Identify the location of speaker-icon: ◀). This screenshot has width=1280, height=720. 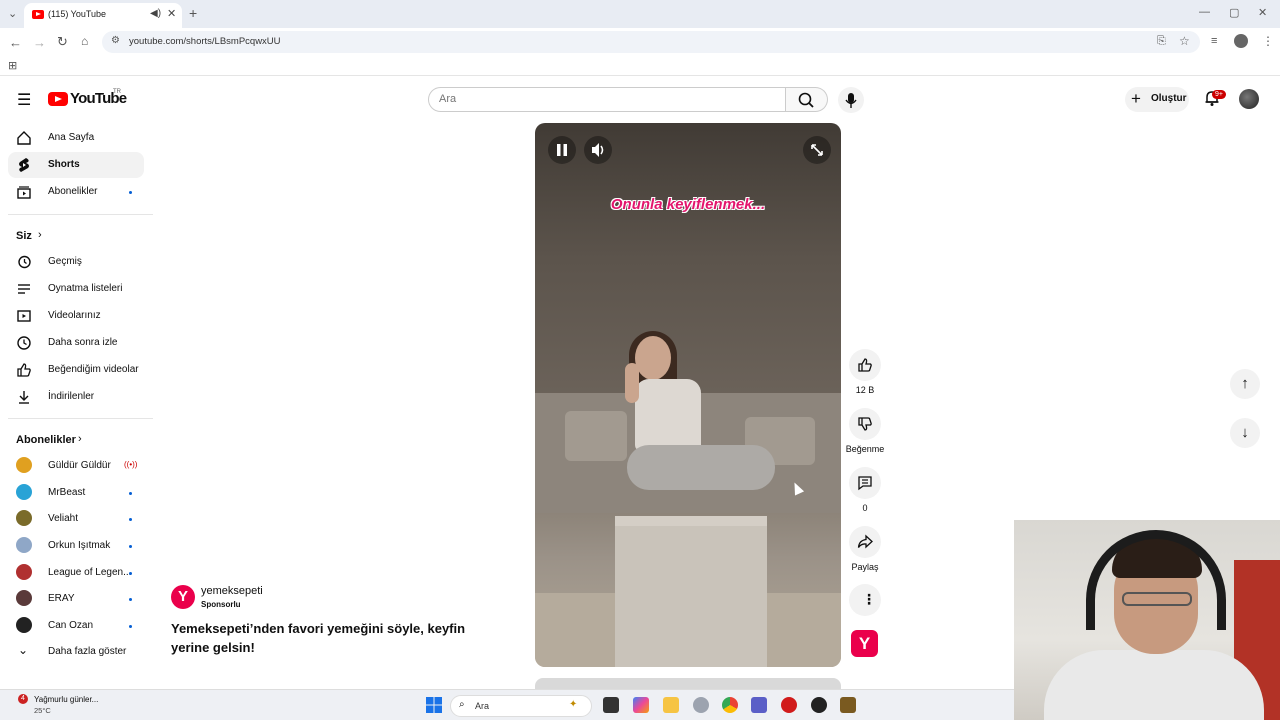
(155, 13).